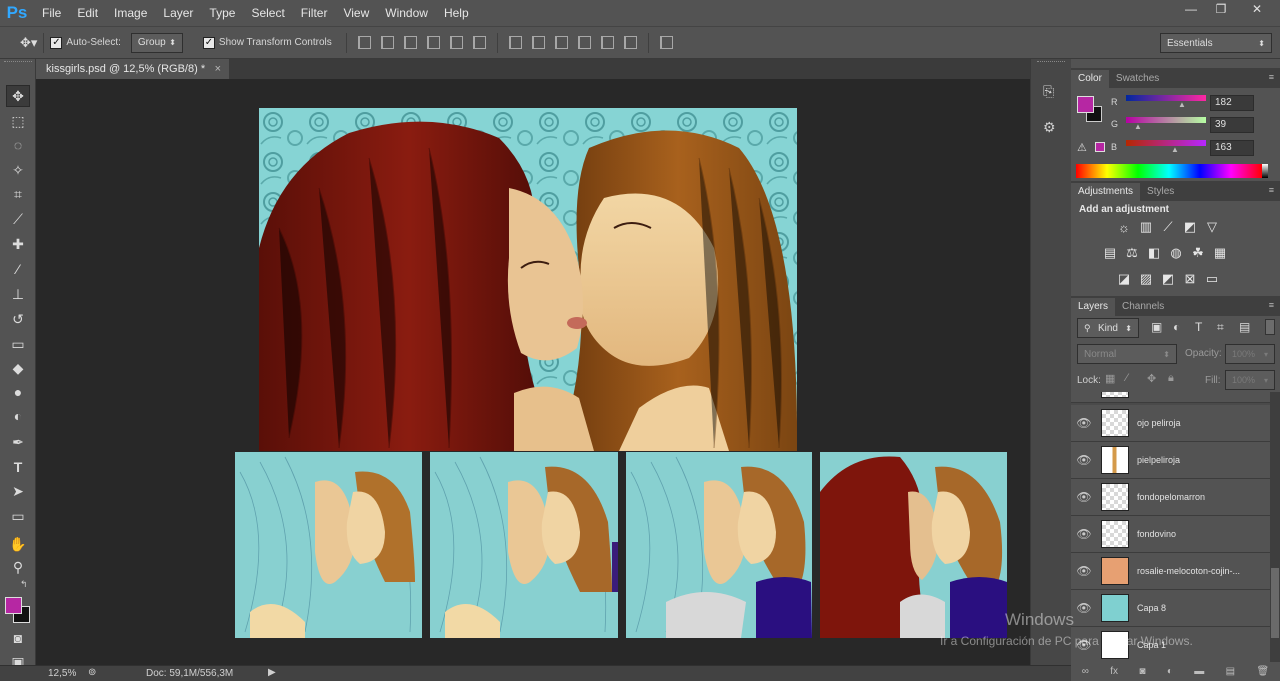  Describe the element at coordinates (1232, 103) in the screenshot. I see `red-value-field: 182` at that location.